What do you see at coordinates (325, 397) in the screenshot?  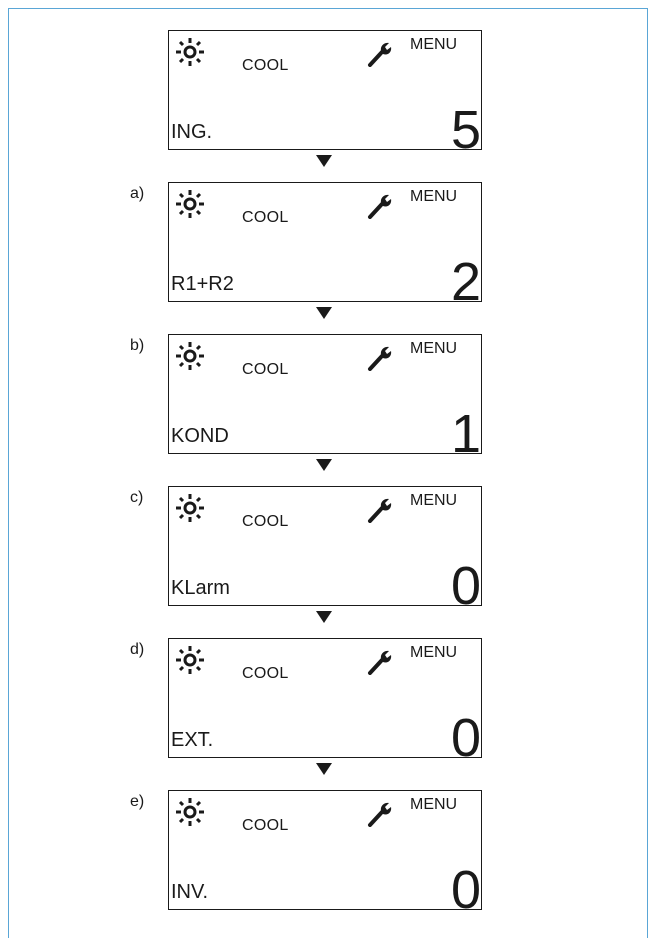 I see `display-screen: COOL MENU KOND 1` at bounding box center [325, 397].